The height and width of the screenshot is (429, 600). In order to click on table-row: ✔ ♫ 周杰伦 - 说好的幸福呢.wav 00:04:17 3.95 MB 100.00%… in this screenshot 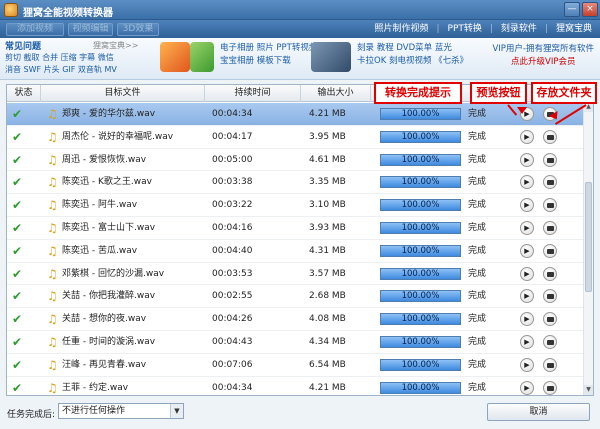, I will do `click(295, 137)`.